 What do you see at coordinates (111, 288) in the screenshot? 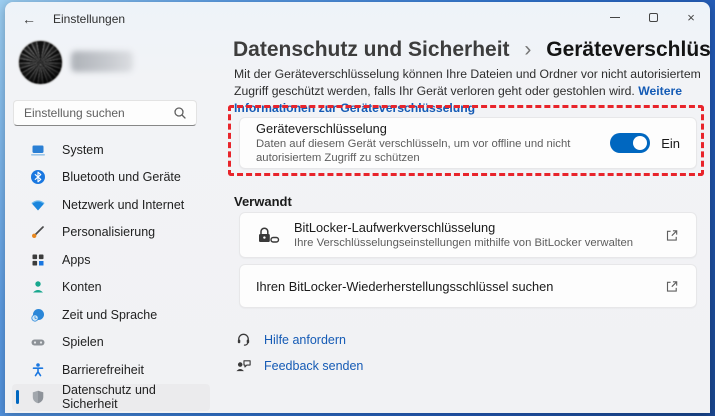
I see `sidebar-item-accounts: Konten` at bounding box center [111, 288].